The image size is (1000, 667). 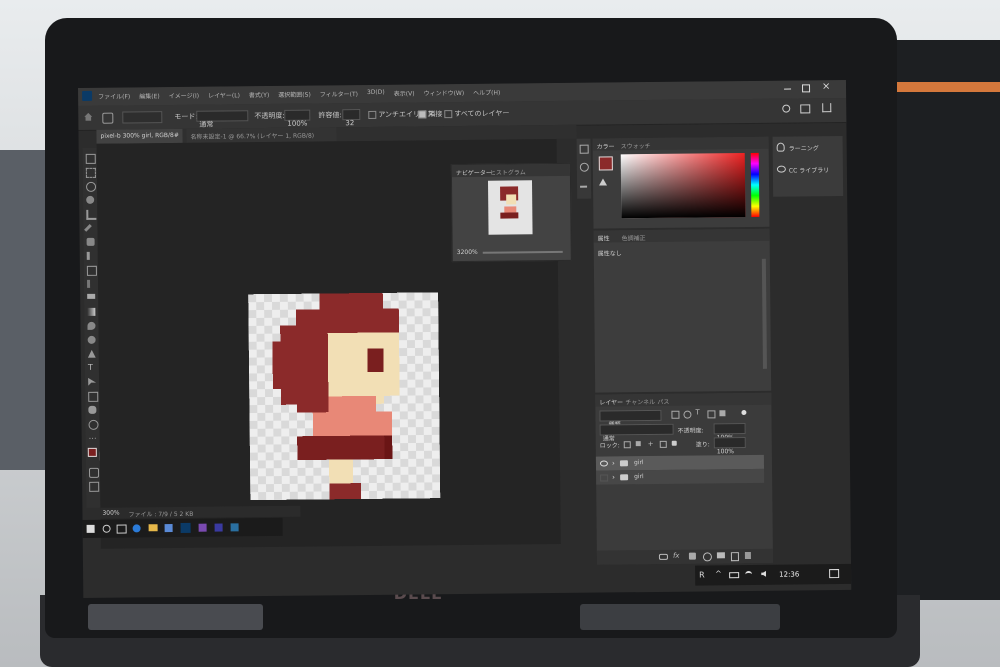 I want to click on brush-settings-icon, so click(x=584, y=167).